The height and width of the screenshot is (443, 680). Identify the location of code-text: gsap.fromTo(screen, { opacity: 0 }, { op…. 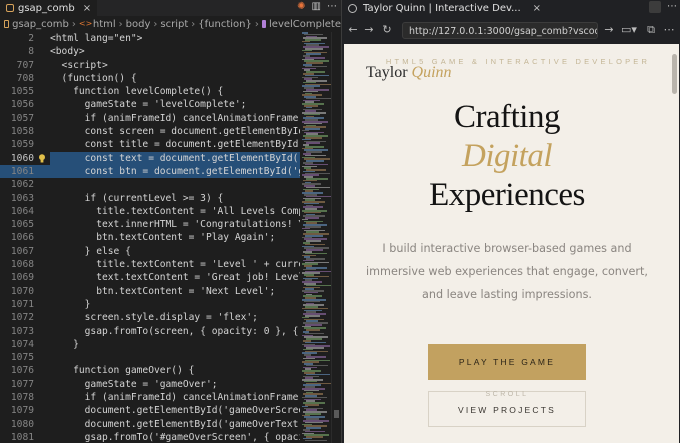
(175, 331).